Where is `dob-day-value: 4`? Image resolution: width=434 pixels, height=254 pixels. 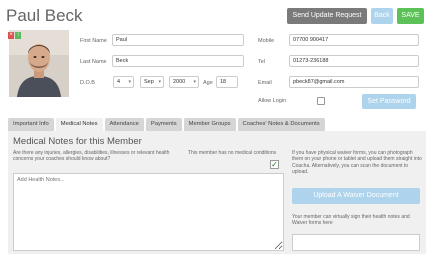
dob-day-value: 4 is located at coordinates (119, 82).